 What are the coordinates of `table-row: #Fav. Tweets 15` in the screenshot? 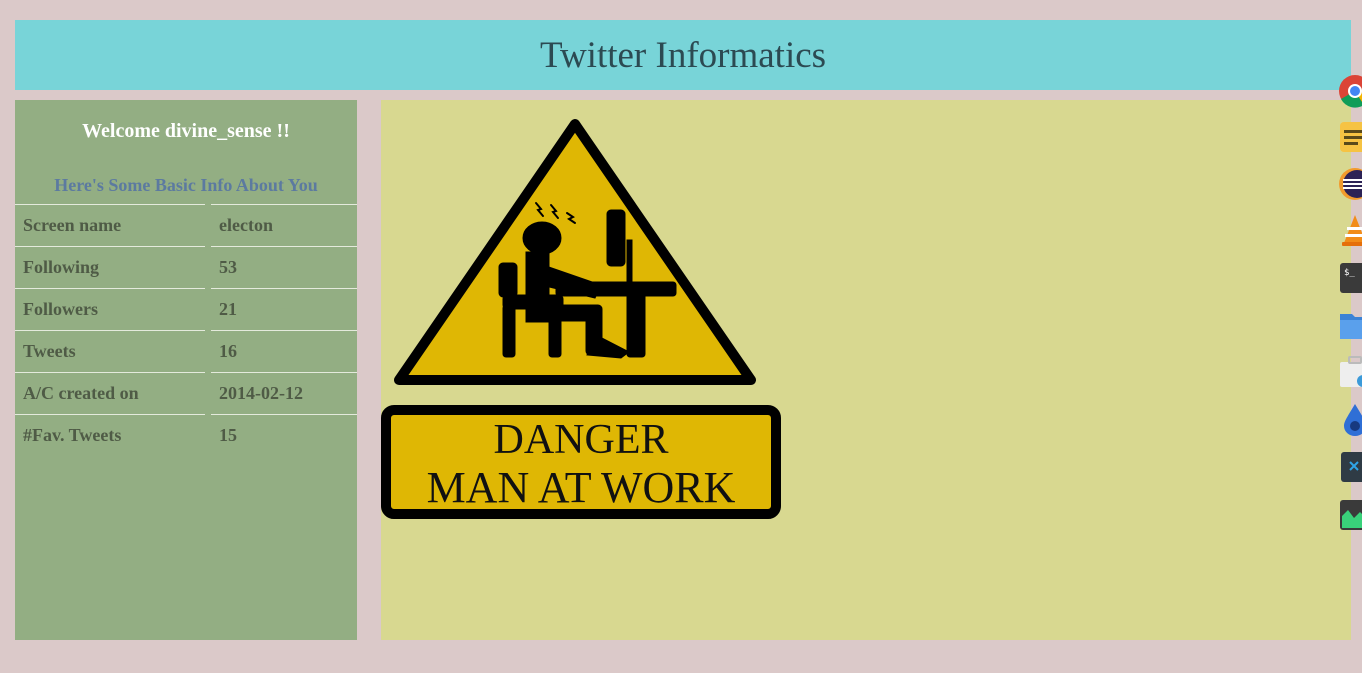 It's located at (186, 435).